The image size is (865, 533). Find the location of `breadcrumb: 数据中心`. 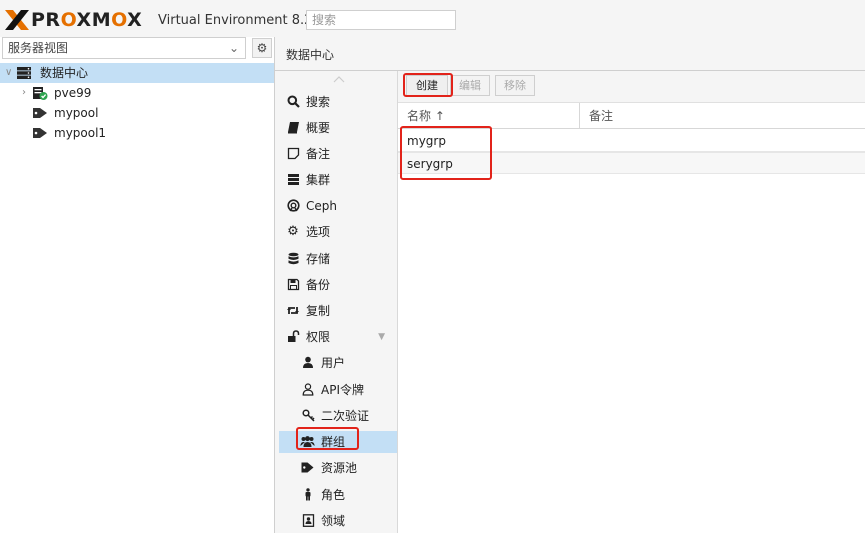

breadcrumb: 数据中心 is located at coordinates (570, 54).